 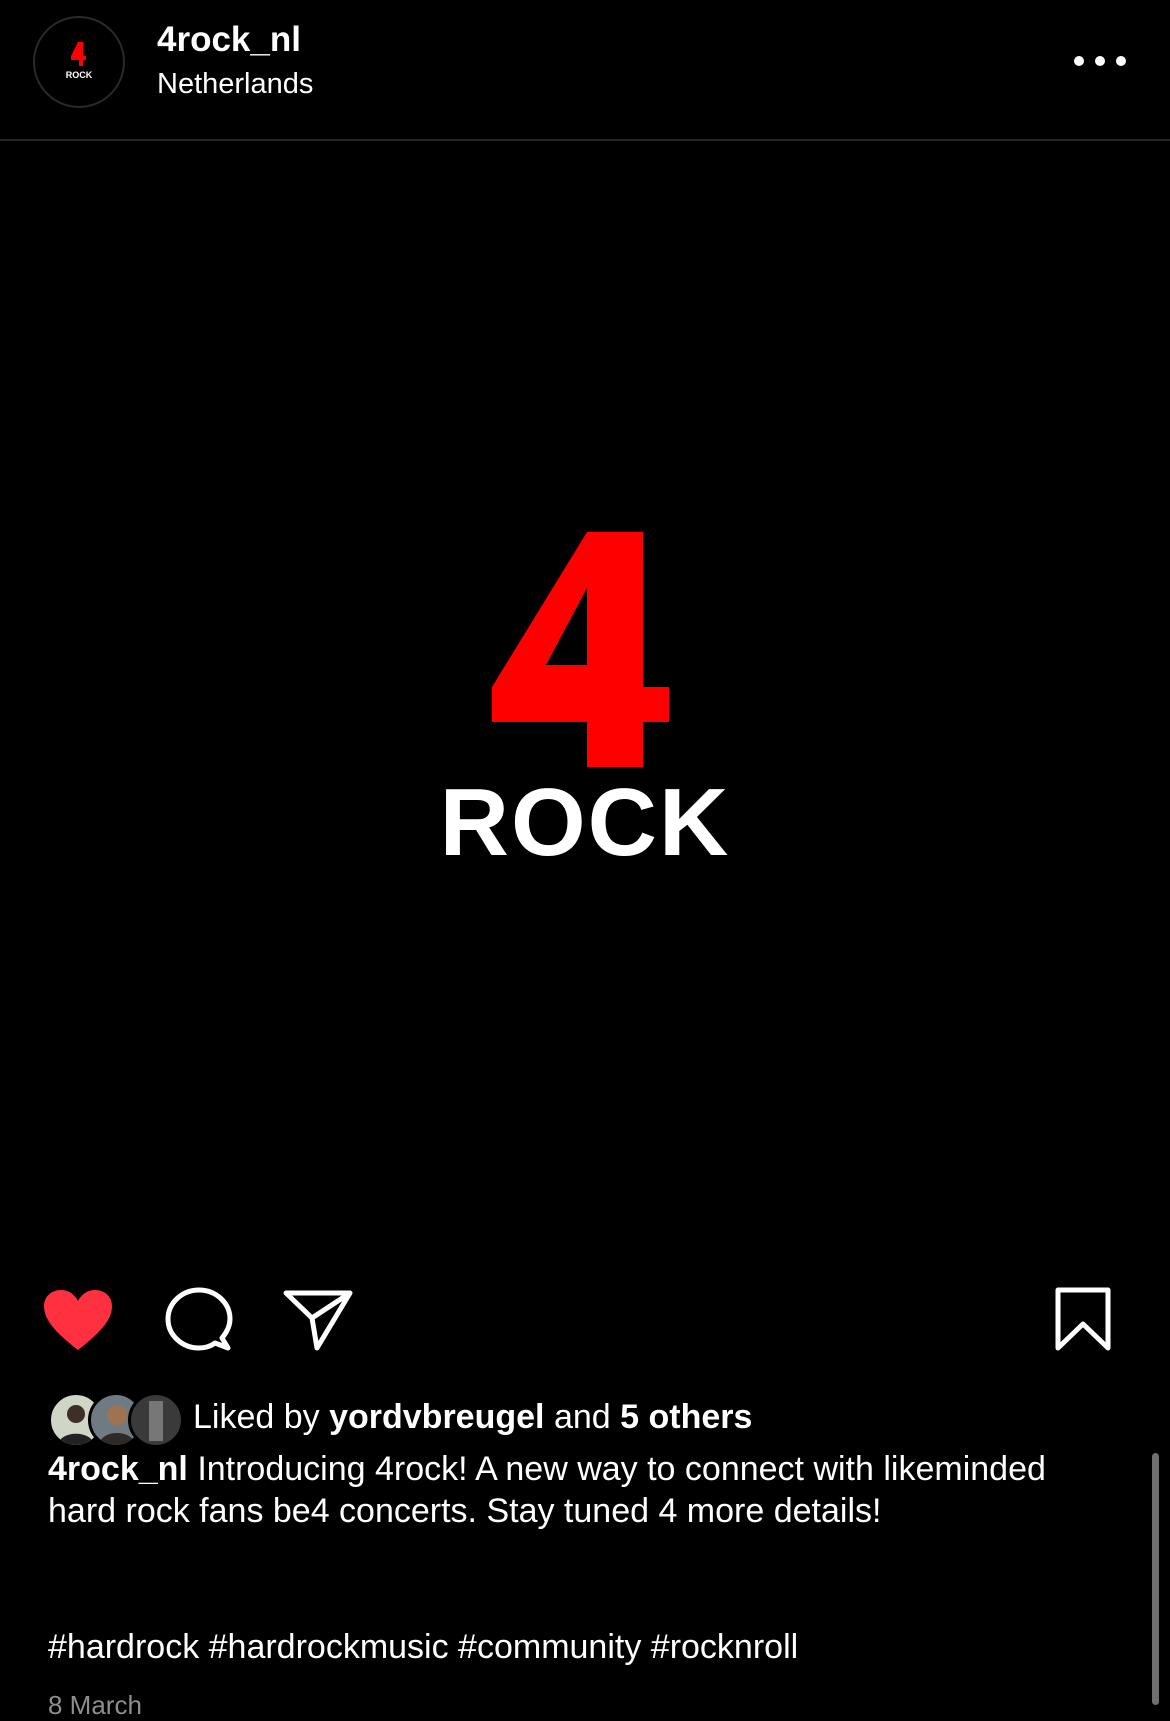 I want to click on action-bar, so click(x=585, y=1320).